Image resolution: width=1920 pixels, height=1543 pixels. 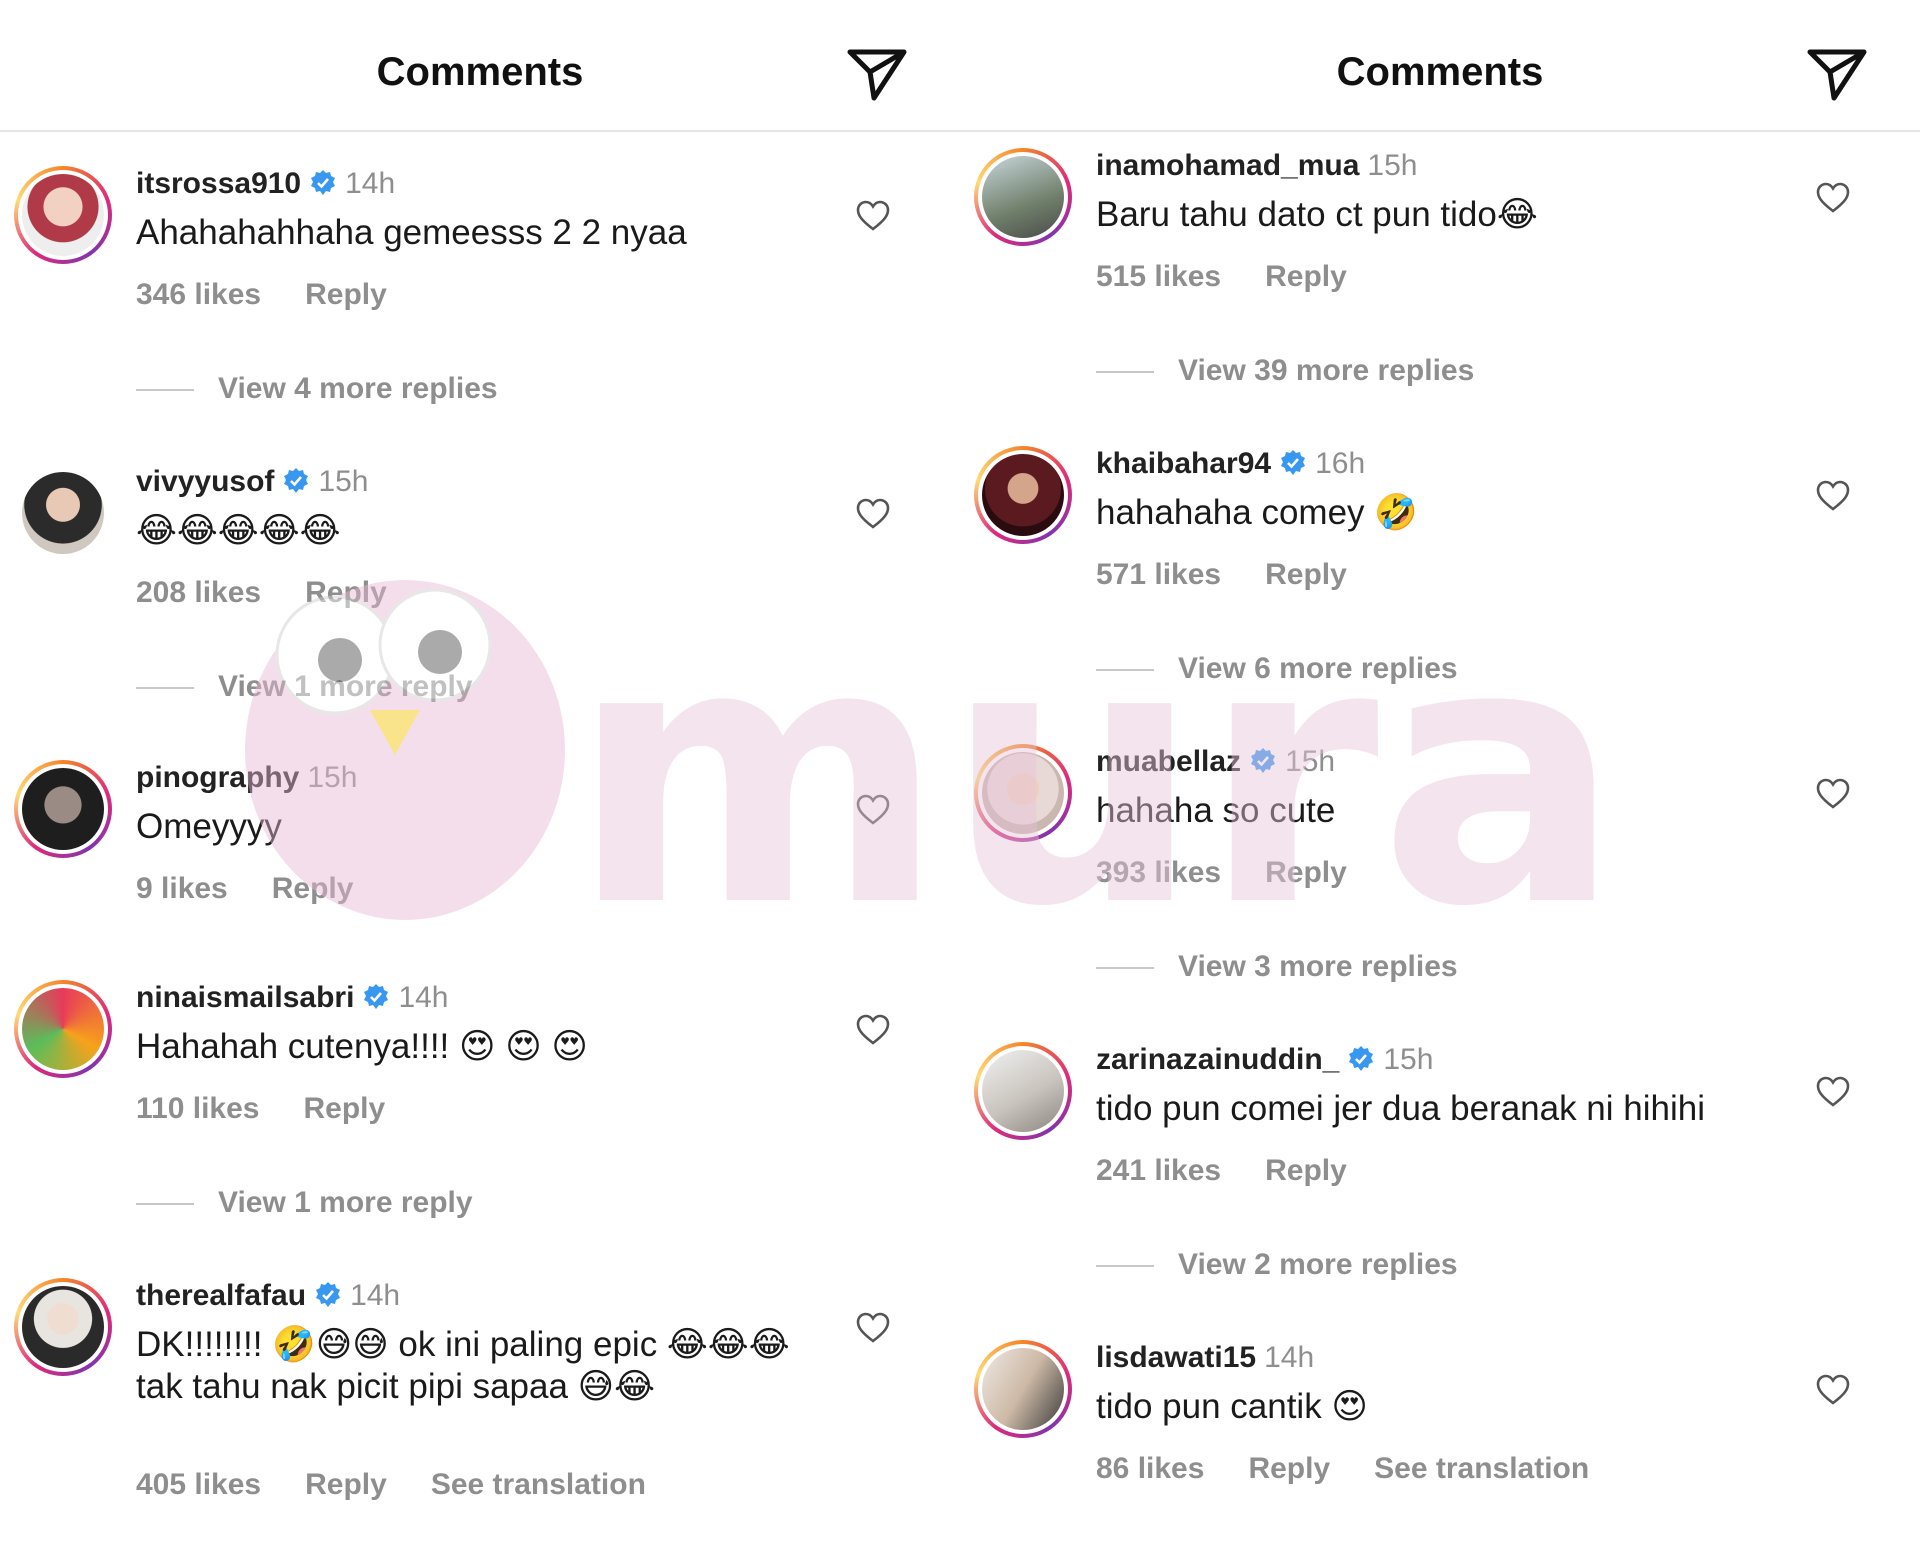 I want to click on comment-text: Baru tahu dato ct pun tido😂, so click(x=1317, y=214).